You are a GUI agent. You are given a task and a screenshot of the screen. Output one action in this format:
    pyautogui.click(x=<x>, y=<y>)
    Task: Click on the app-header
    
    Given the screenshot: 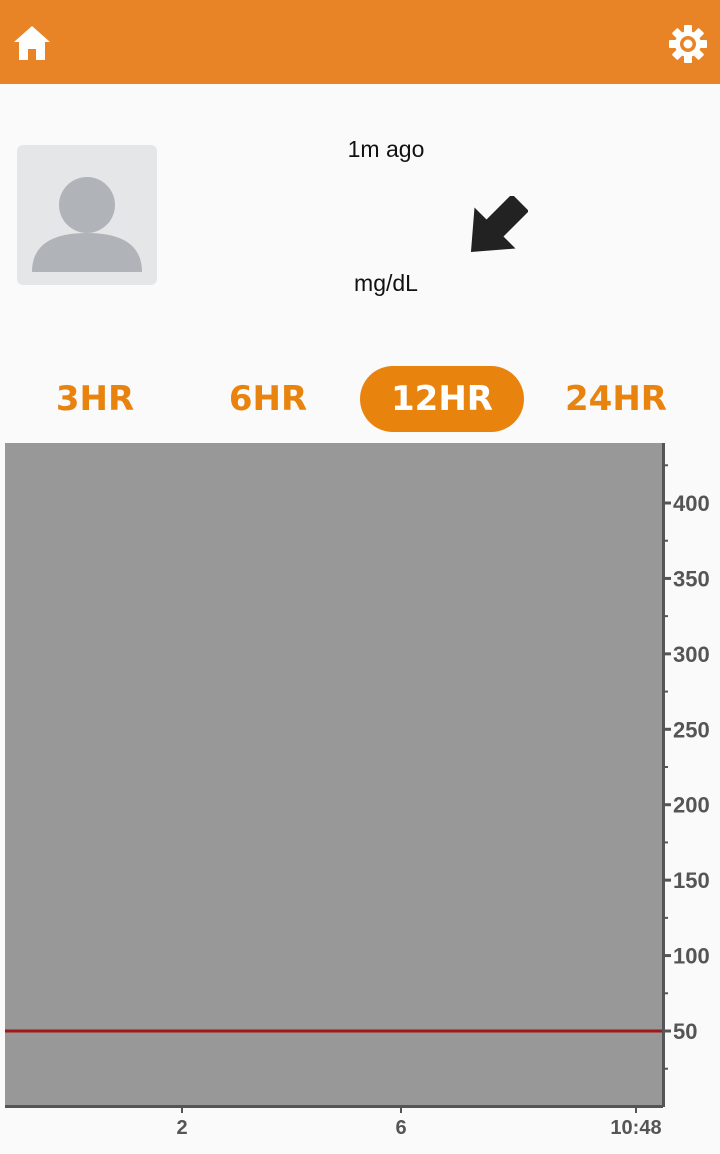 What is the action you would take?
    pyautogui.click(x=360, y=42)
    